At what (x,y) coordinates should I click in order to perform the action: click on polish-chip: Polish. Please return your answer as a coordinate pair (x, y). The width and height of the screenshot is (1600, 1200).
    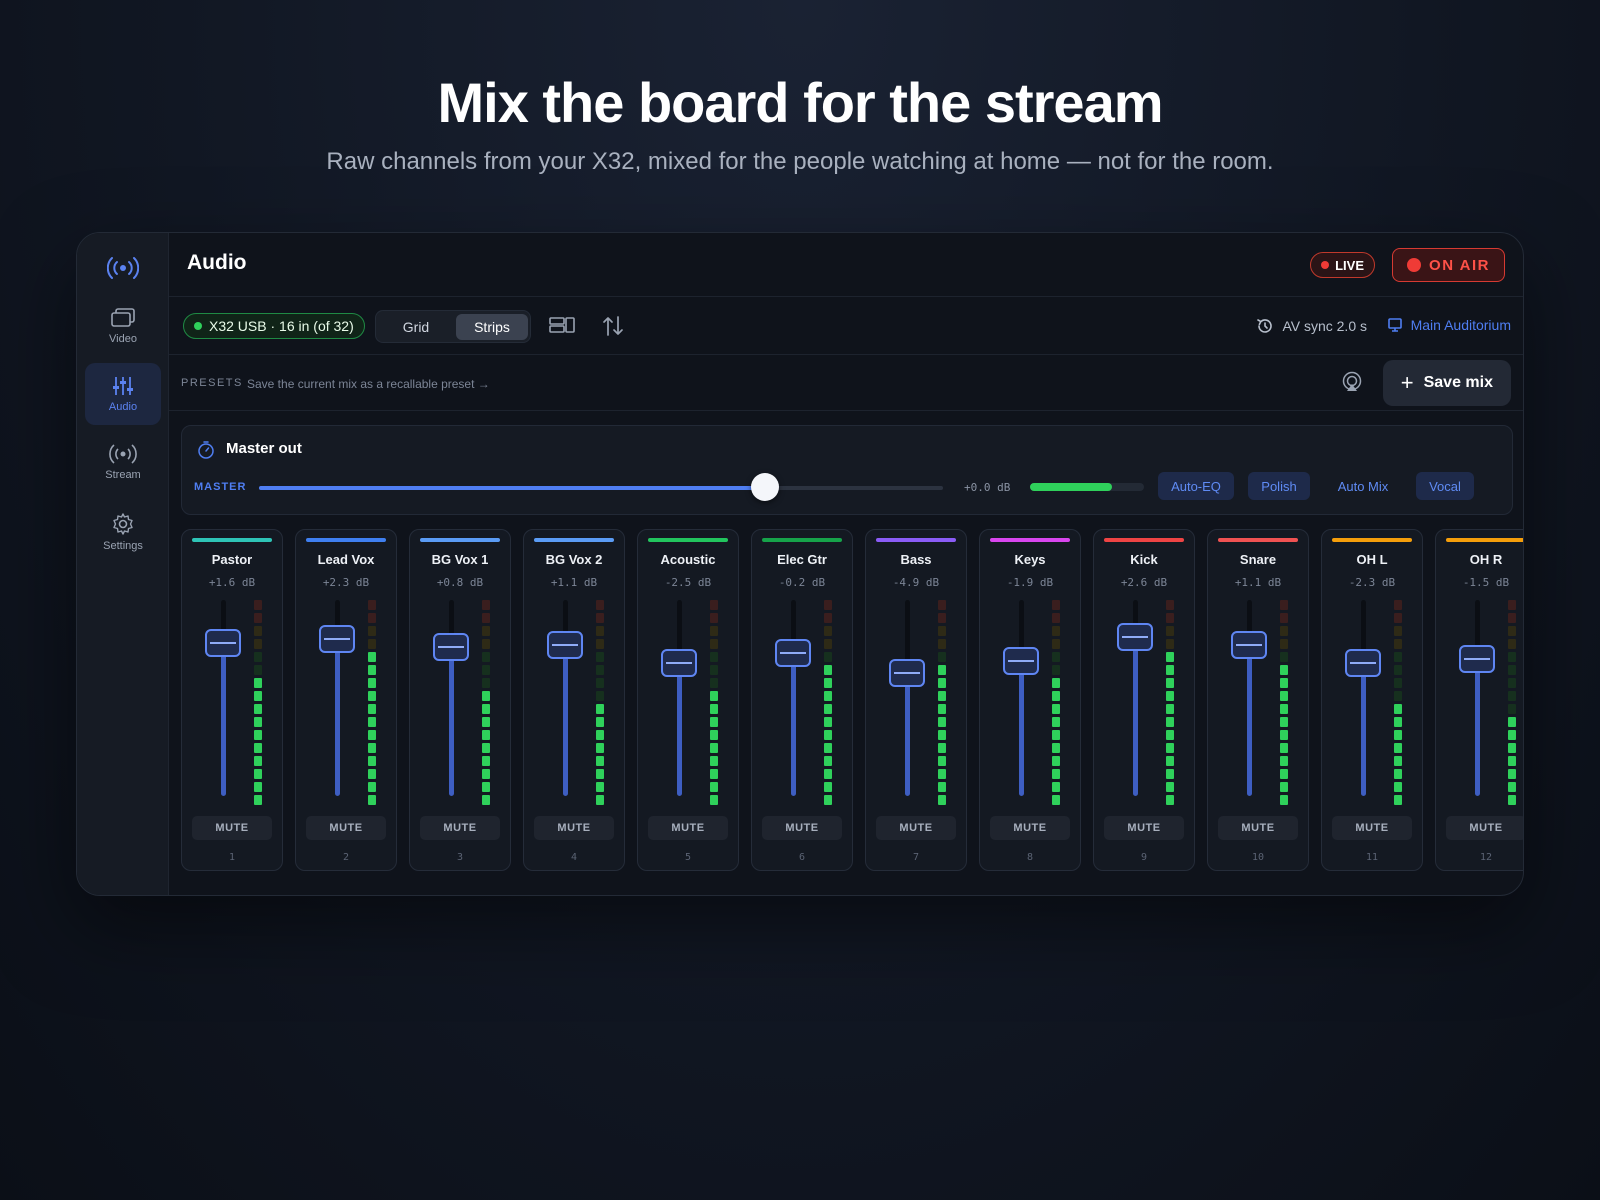
    Looking at the image, I should click on (1279, 486).